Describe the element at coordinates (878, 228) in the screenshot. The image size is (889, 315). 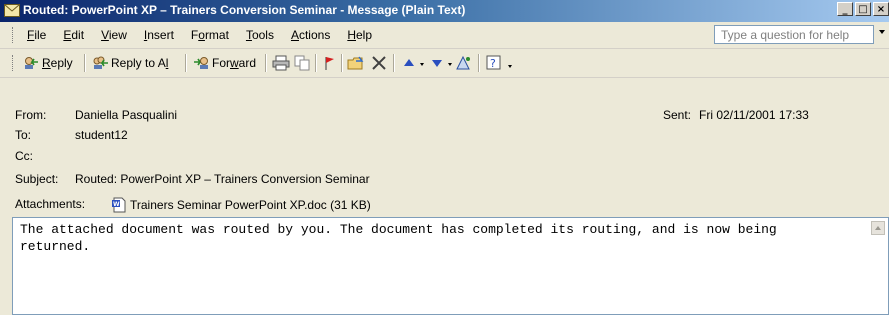
I see `scroll-up-button` at that location.